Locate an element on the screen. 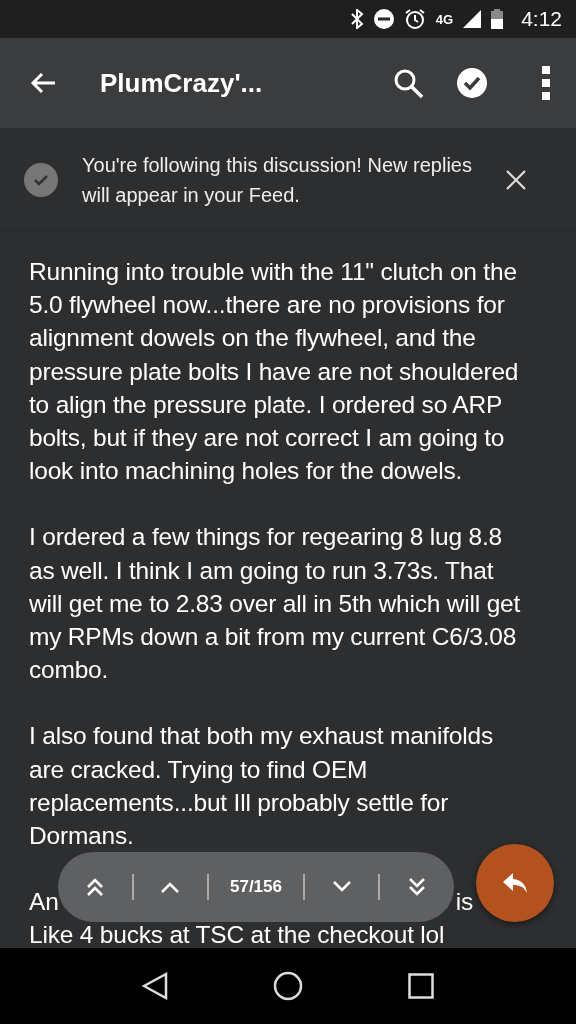 The width and height of the screenshot is (576, 1024). reply-icon is located at coordinates (515, 883).